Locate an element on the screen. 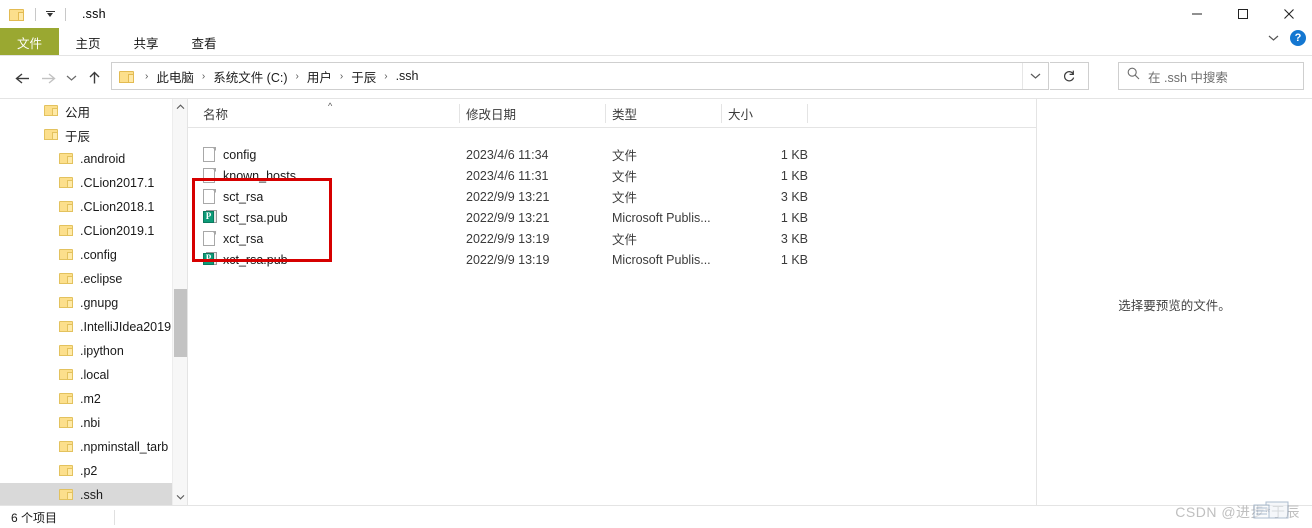 This screenshot has width=1312, height=528. tree-item-clion2018.1: .CLion2018.1 is located at coordinates (86, 207).